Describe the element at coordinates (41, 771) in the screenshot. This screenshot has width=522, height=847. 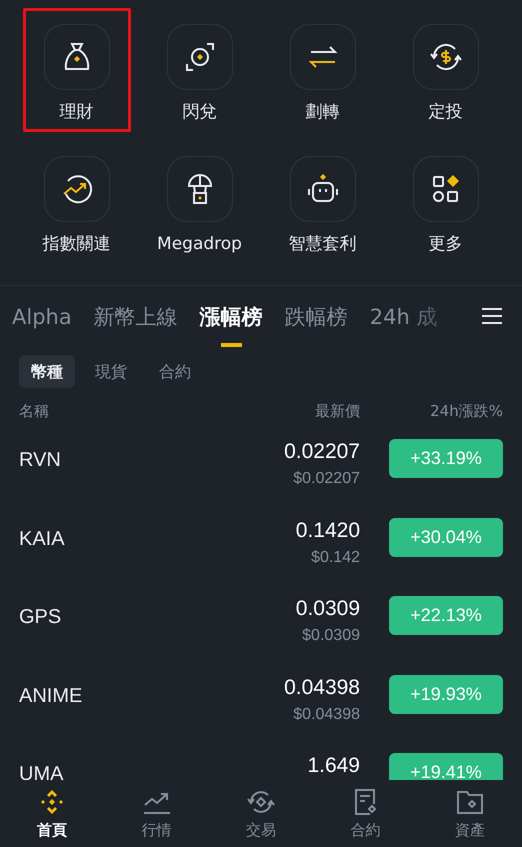
I see `coin-symbol: UMA` at that location.